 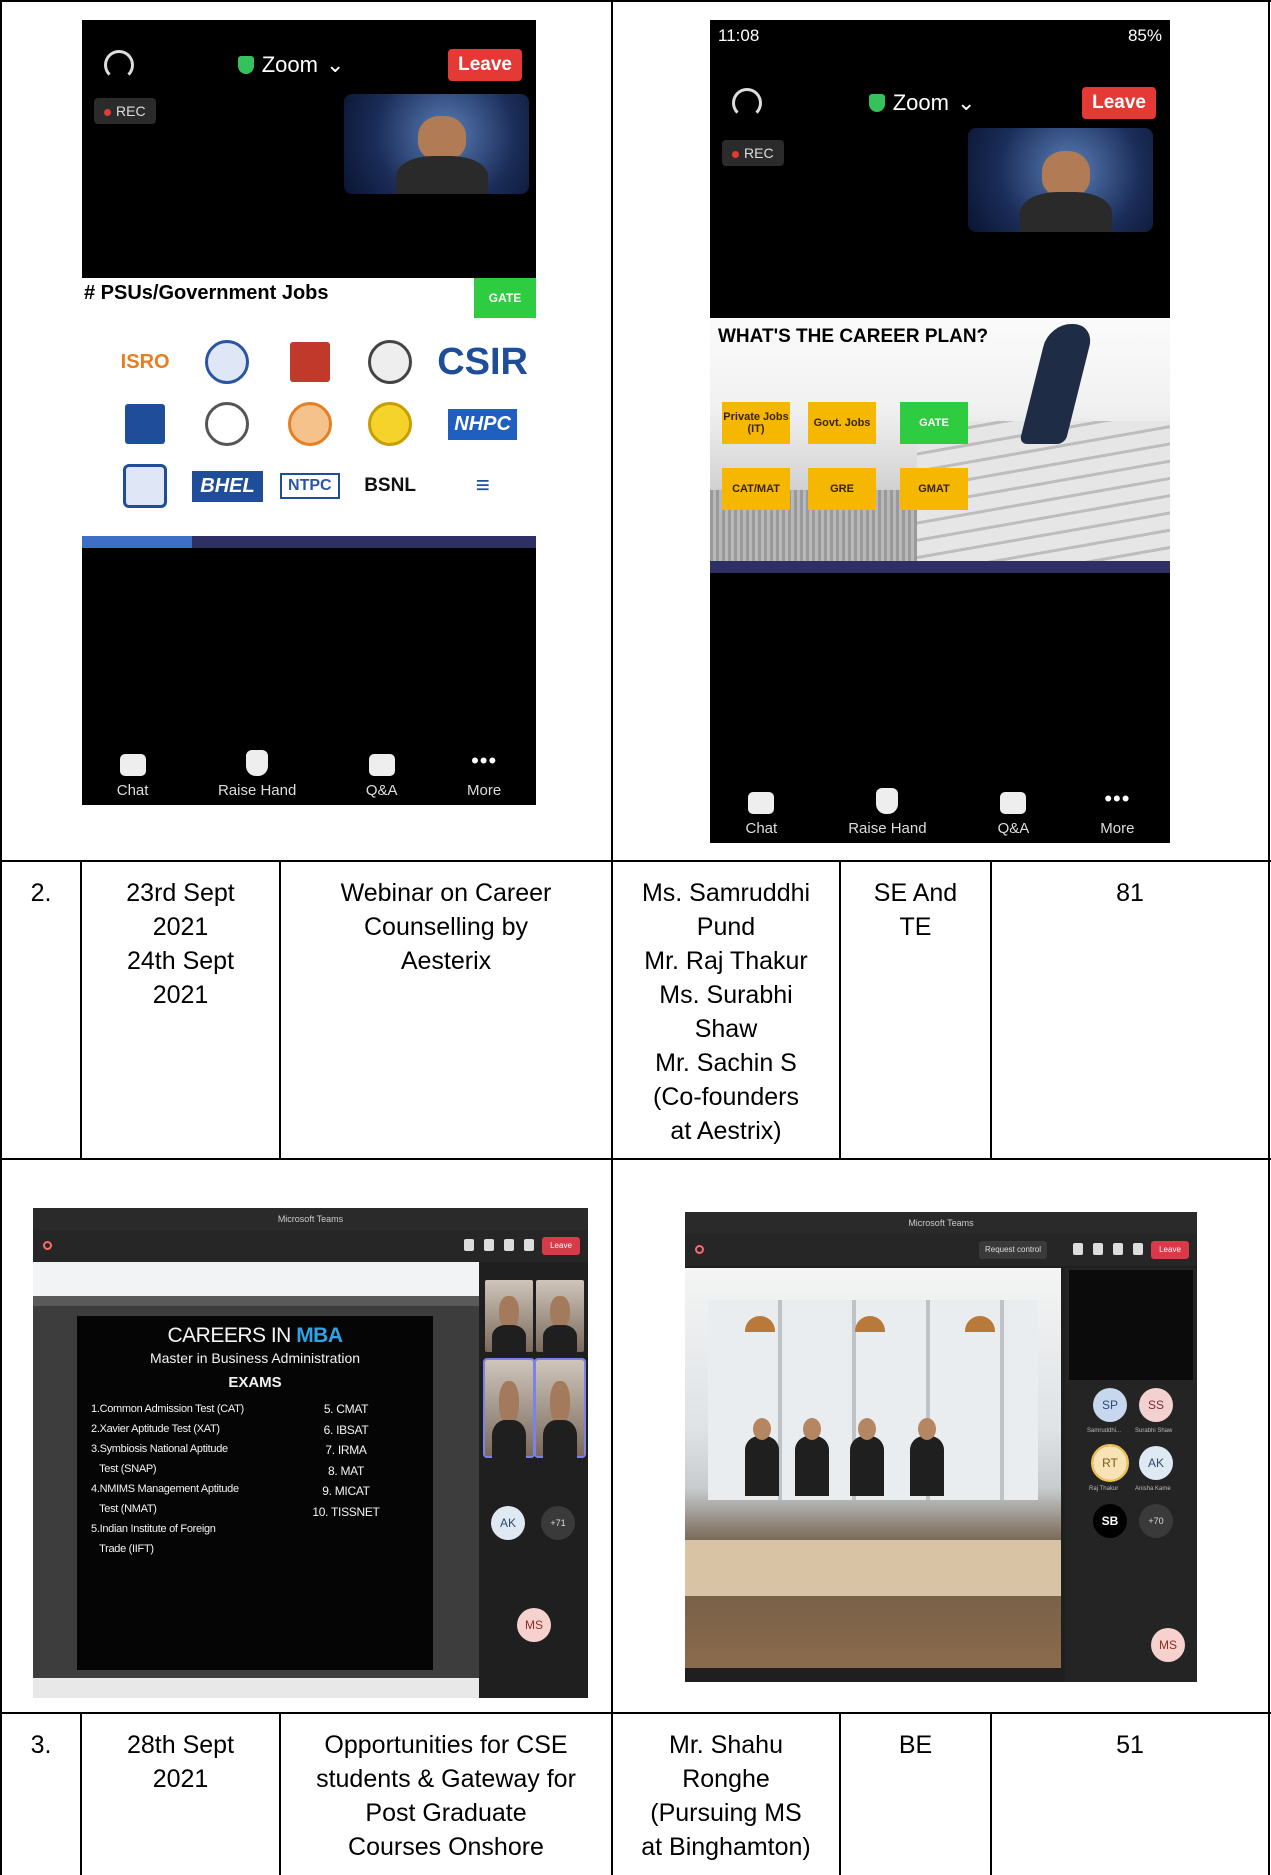 What do you see at coordinates (125, 111) in the screenshot?
I see `rec-indicator: REC` at bounding box center [125, 111].